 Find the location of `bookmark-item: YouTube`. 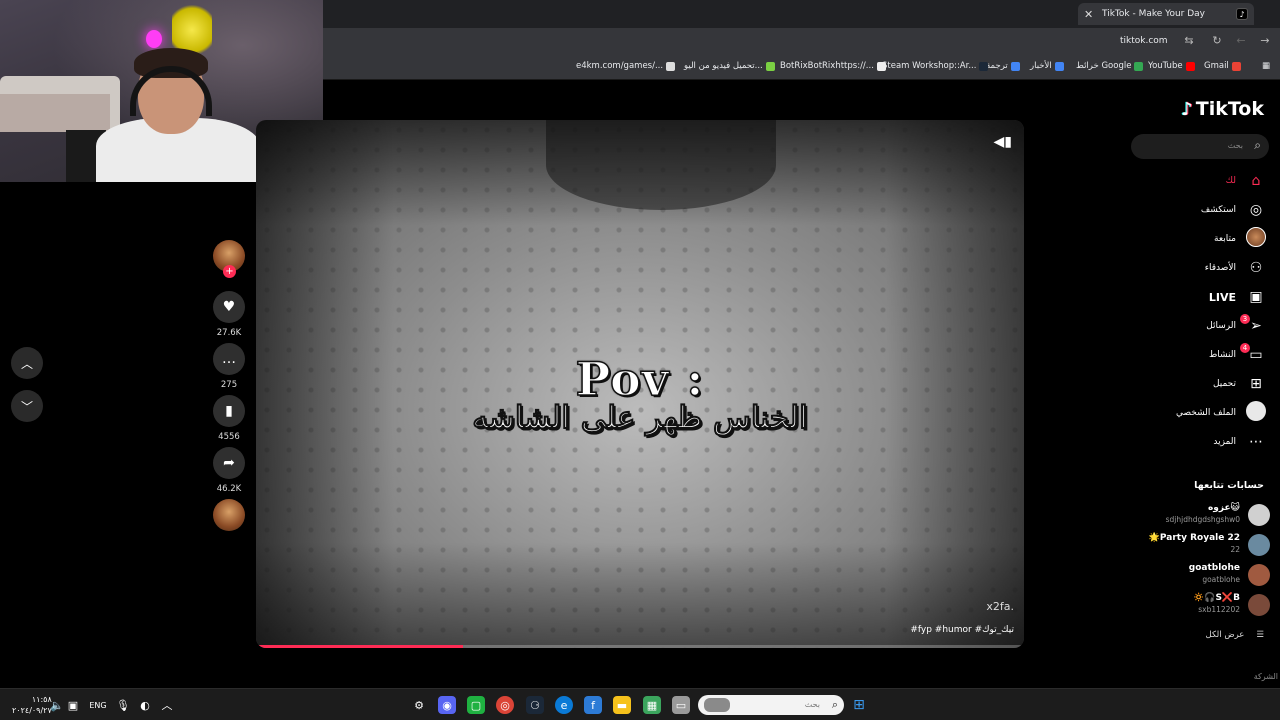

bookmark-item: YouTube is located at coordinates (1171, 66).